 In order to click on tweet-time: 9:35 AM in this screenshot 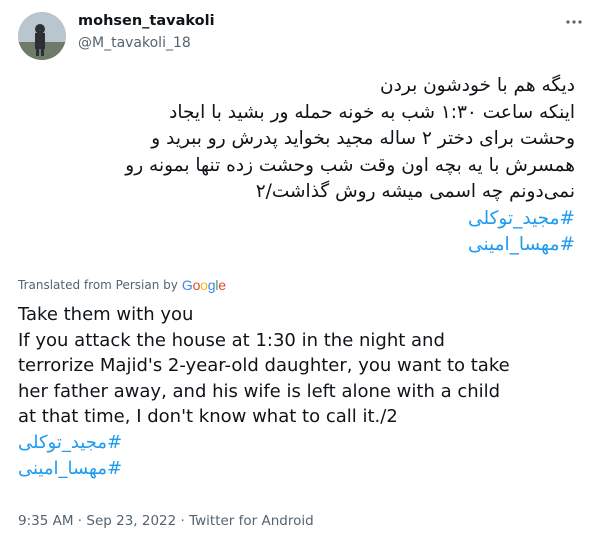, I will do `click(46, 521)`.